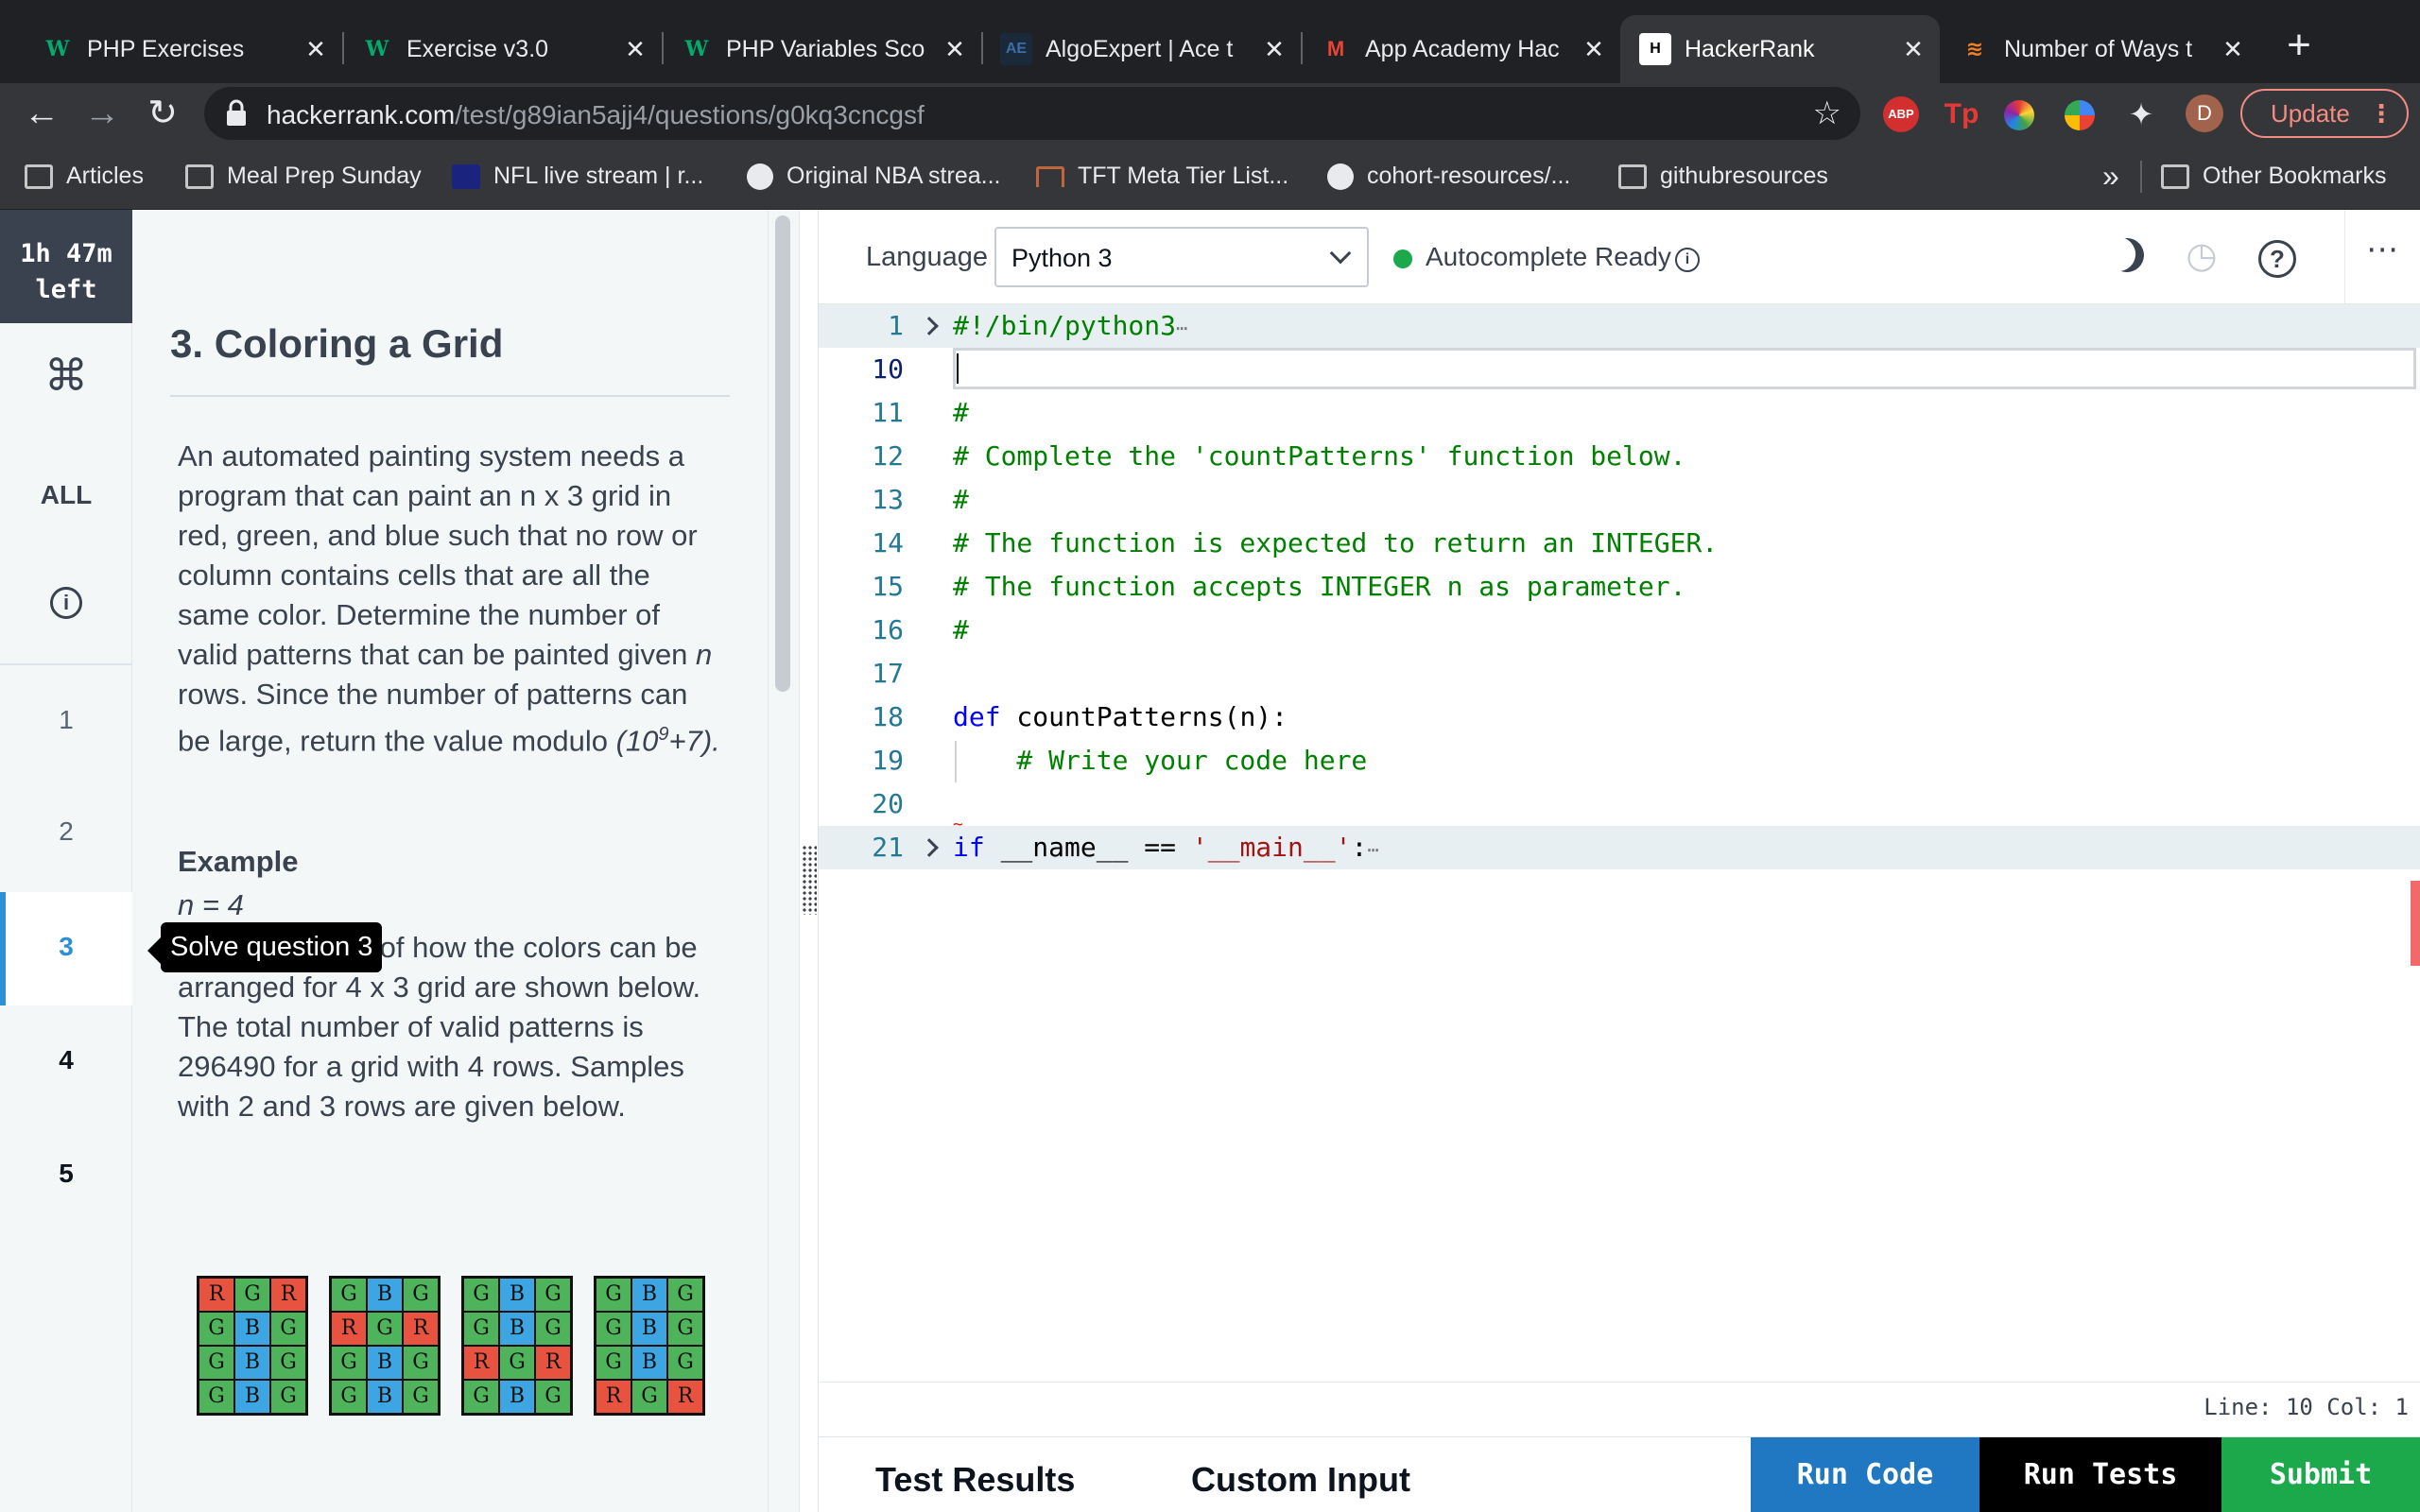  I want to click on line-number: 16, so click(888, 629).